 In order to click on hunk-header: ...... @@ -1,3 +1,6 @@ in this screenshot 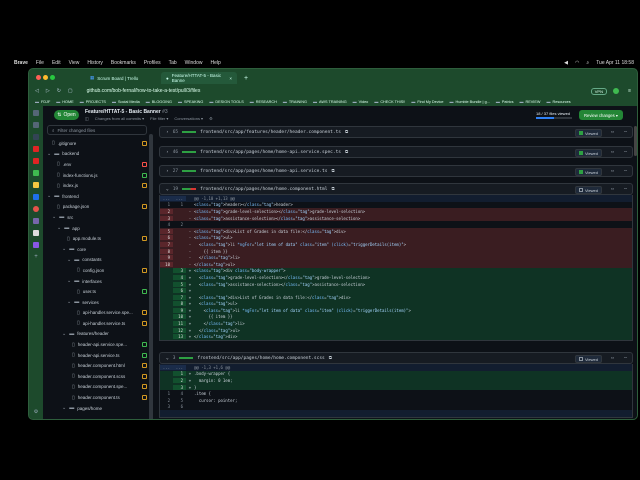, I will do `click(396, 367)`.